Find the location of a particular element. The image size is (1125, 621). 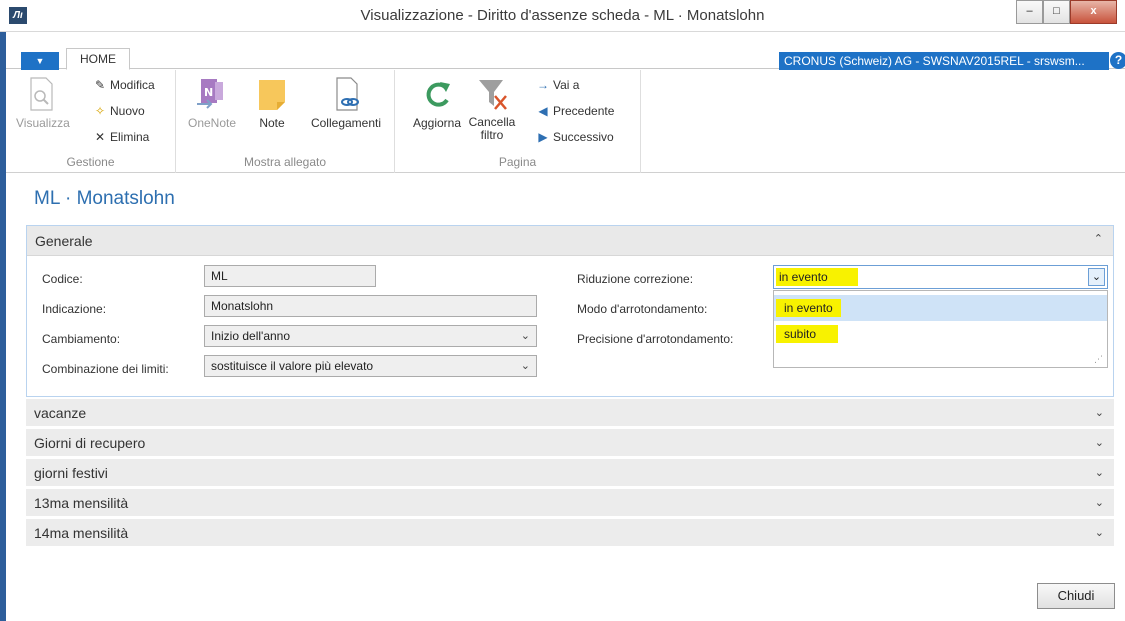

help-icon: ? is located at coordinates (1117, 60).